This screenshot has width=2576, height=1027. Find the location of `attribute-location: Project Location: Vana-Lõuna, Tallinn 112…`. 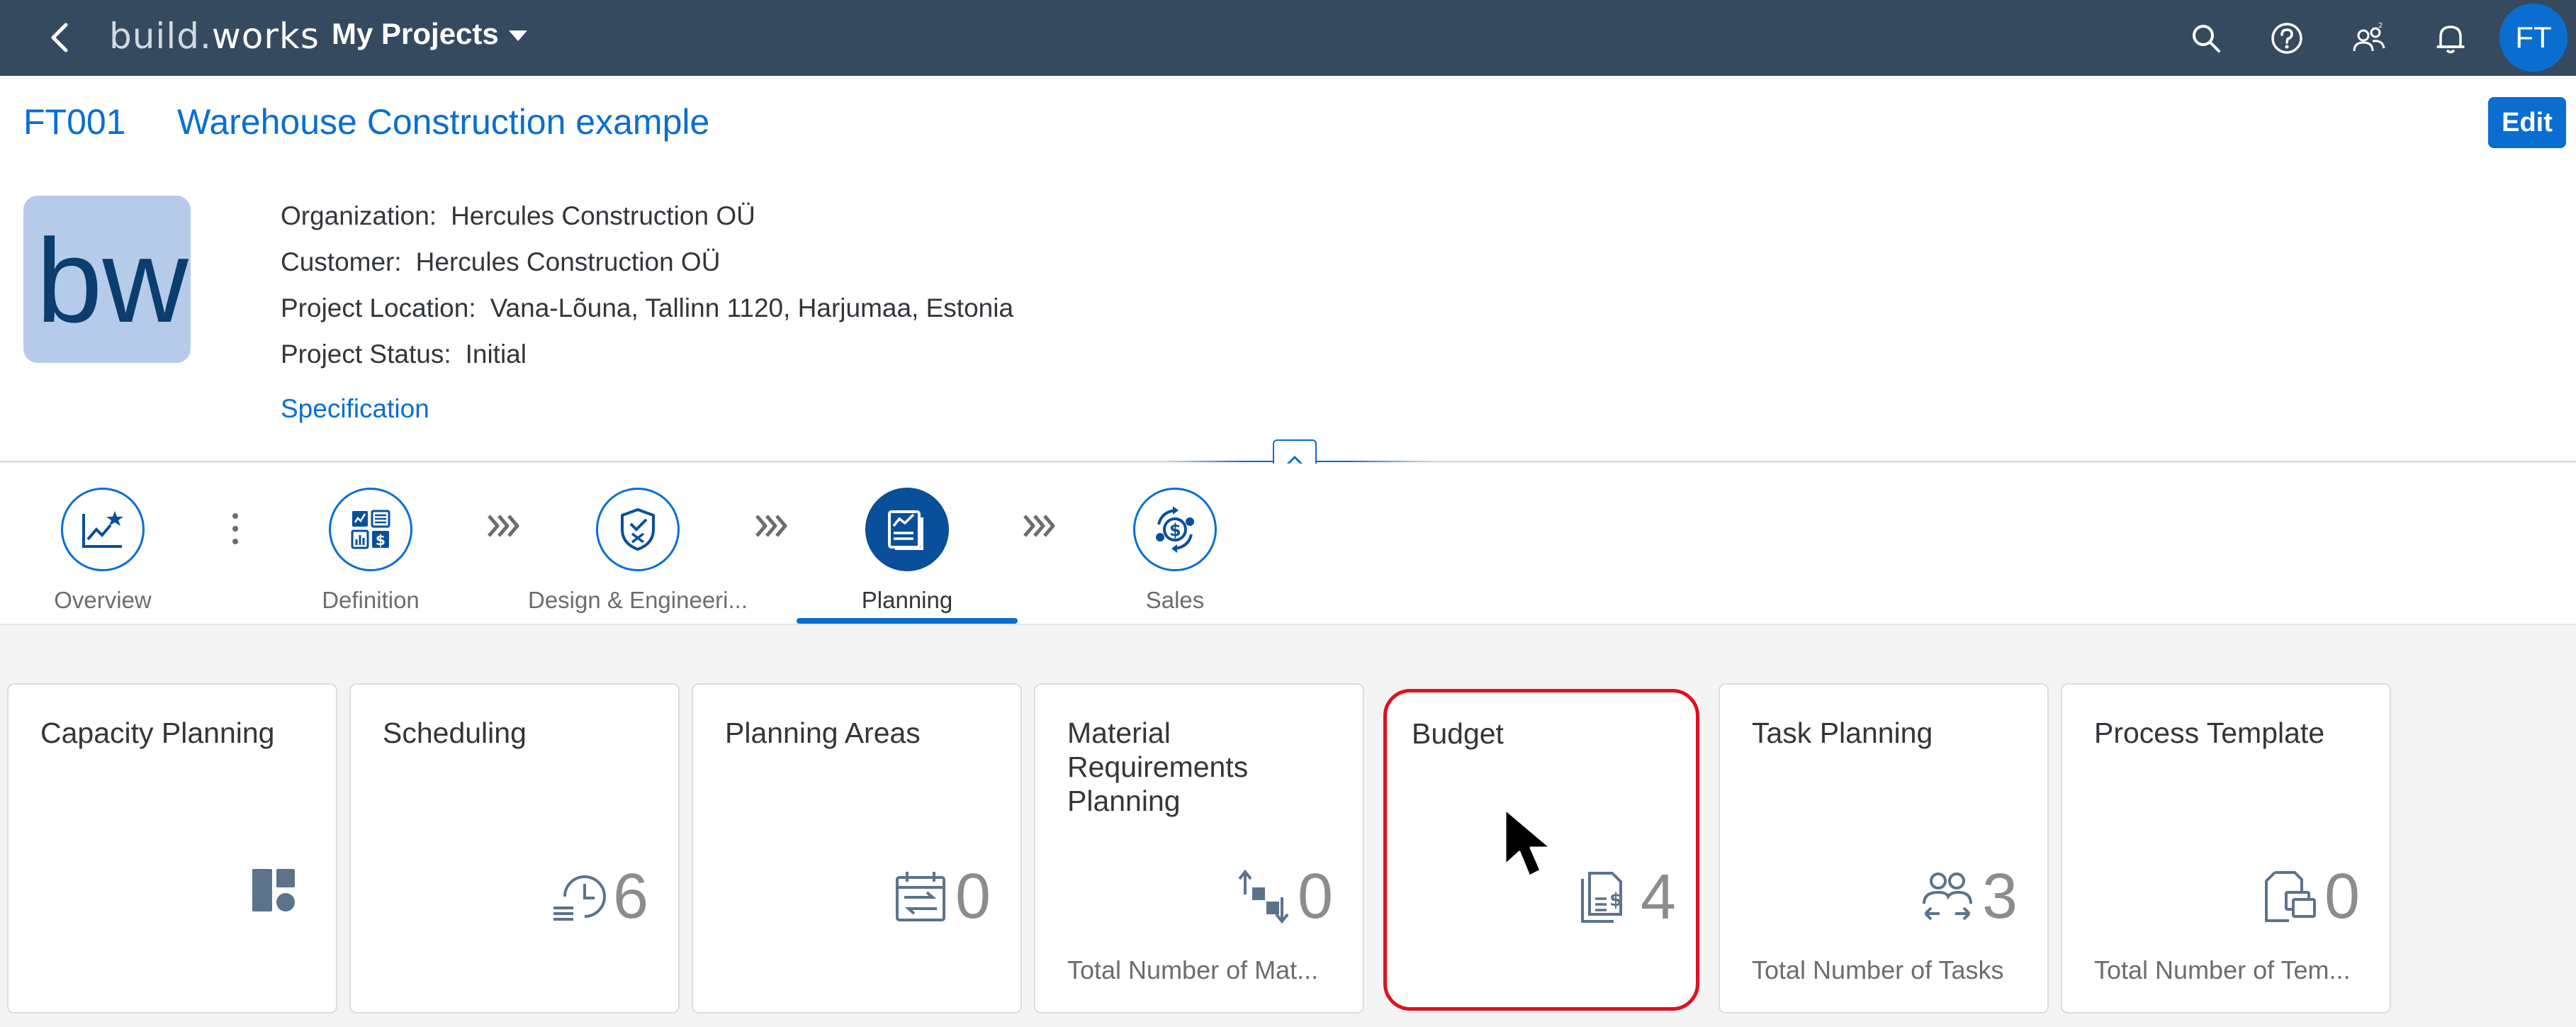

attribute-location: Project Location: Vana-Lõuna, Tallinn 112… is located at coordinates (647, 308).